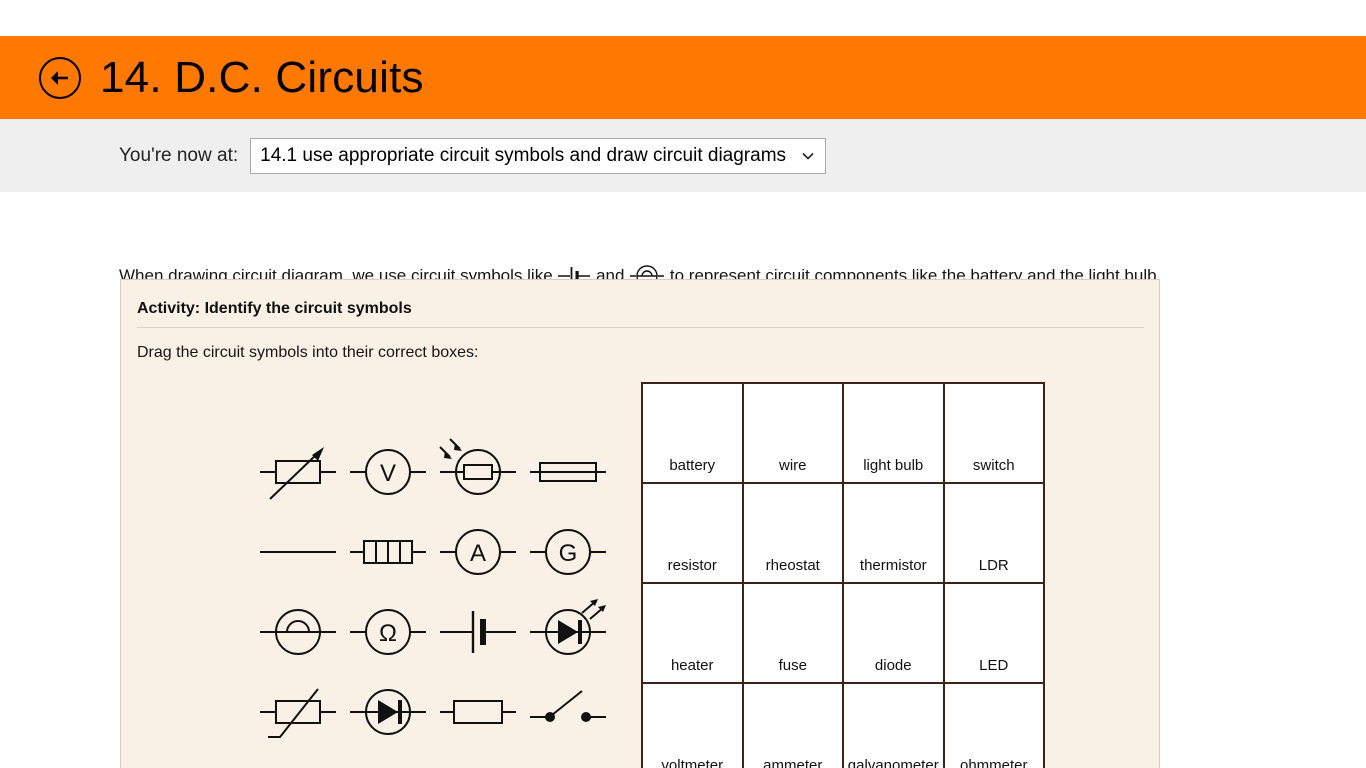  What do you see at coordinates (640, 327) in the screenshot?
I see `activity-divider` at bounding box center [640, 327].